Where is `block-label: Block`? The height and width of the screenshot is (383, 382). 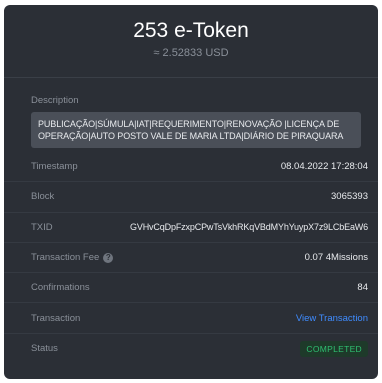
block-label: Block is located at coordinates (43, 197).